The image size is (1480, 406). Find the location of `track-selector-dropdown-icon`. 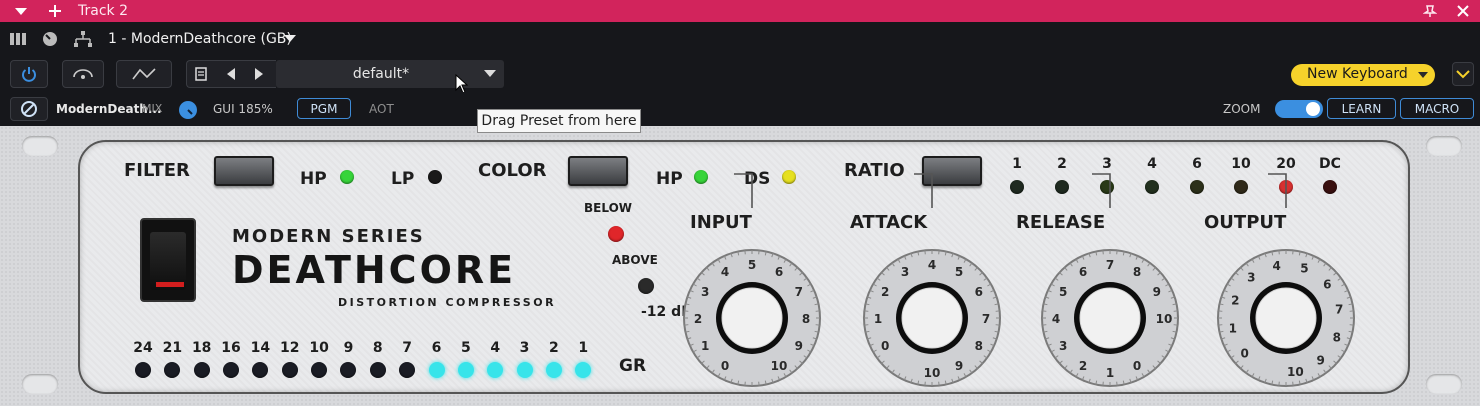

track-selector-dropdown-icon is located at coordinates (290, 39).